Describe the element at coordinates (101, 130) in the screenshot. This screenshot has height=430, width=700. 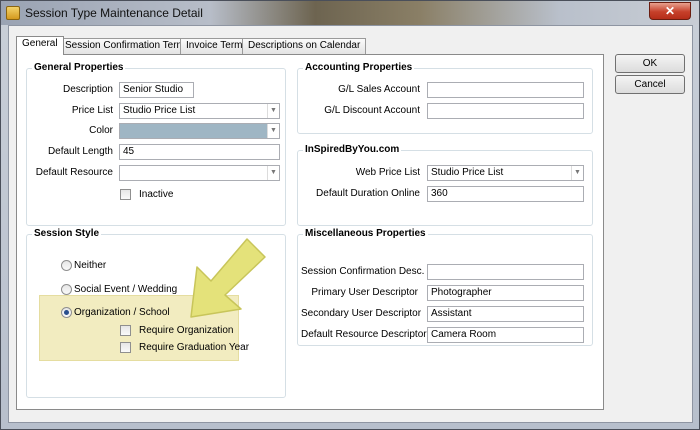
I see `color-label: Color` at that location.